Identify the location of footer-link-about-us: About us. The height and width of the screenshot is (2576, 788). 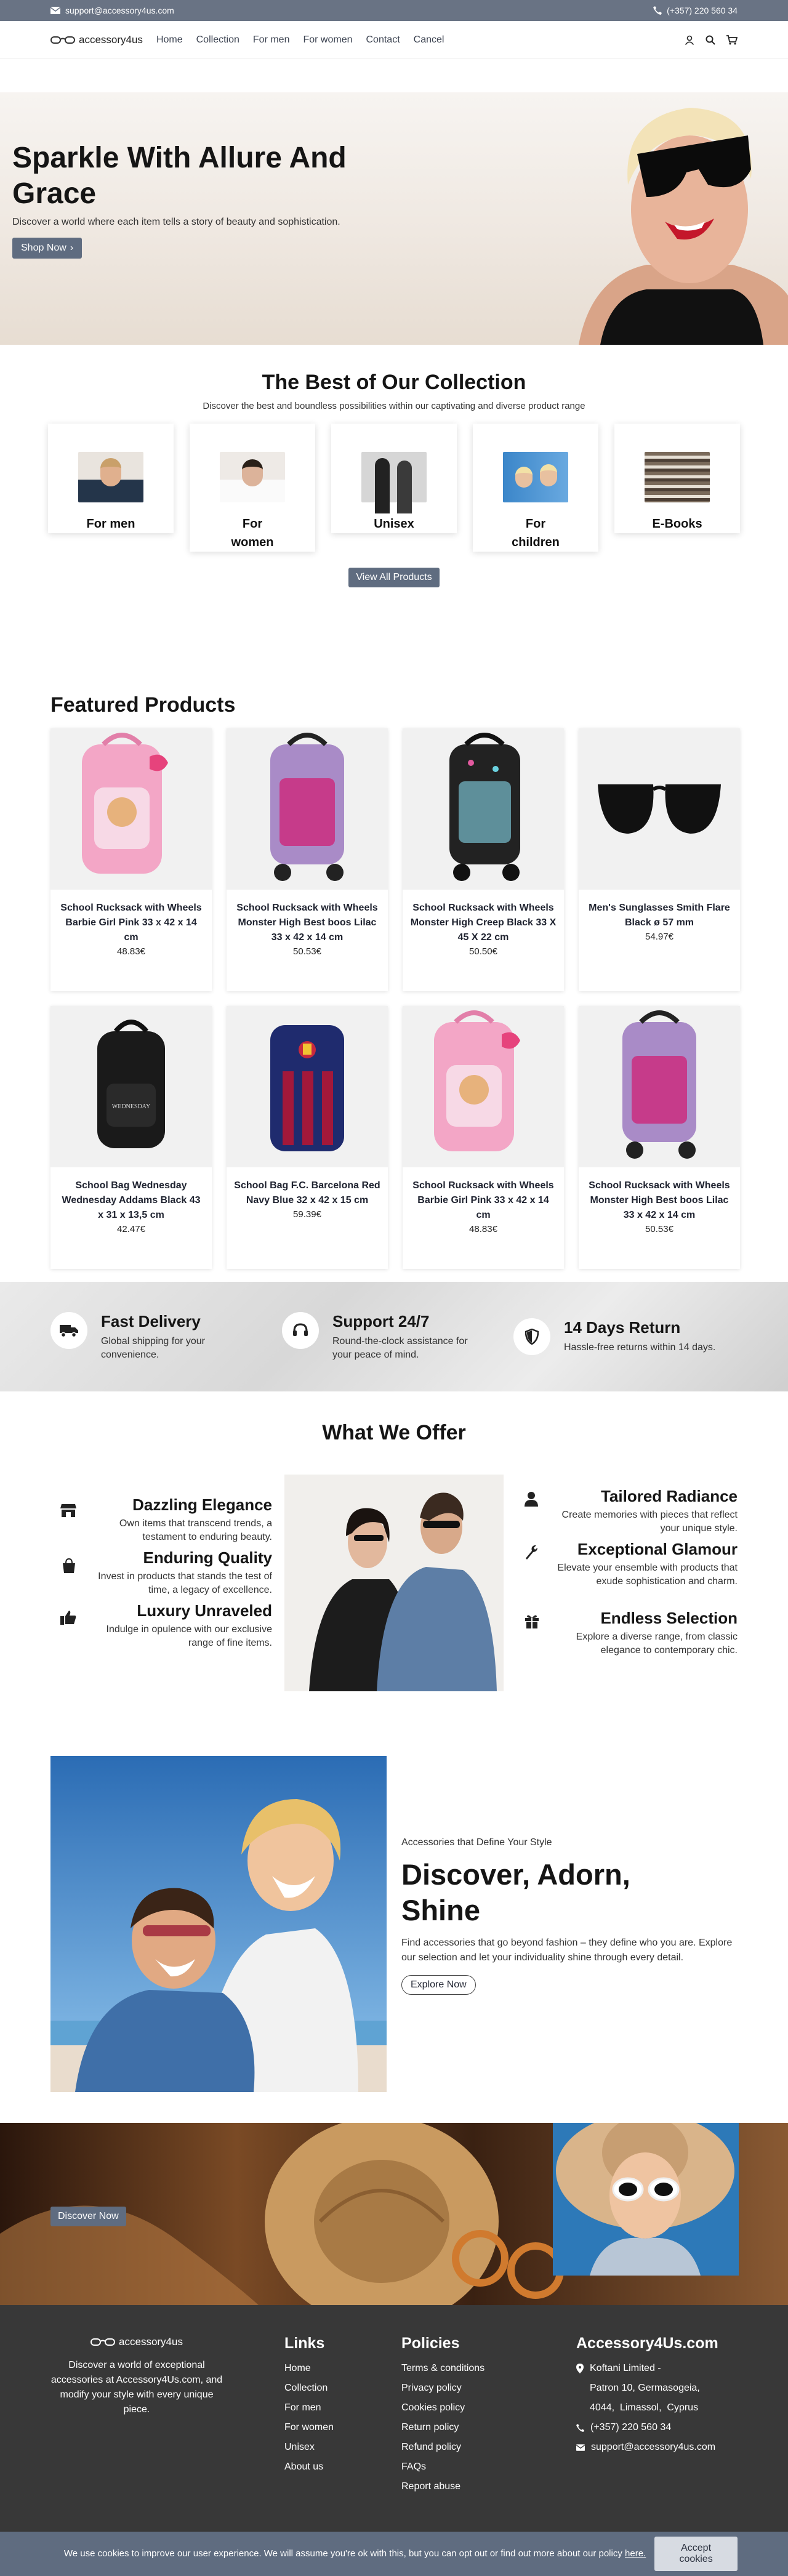
(309, 2467).